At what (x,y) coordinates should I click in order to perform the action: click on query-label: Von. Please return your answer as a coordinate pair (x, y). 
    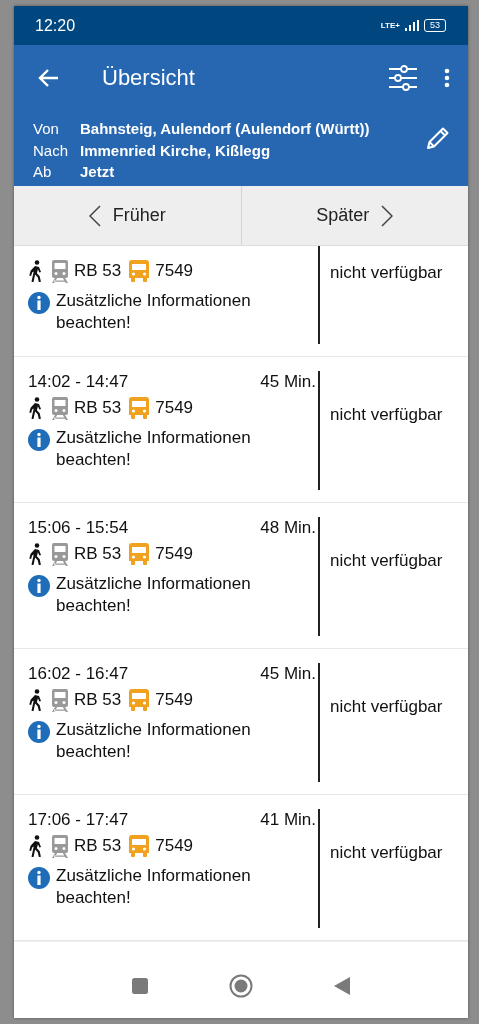
    Looking at the image, I should click on (46, 129).